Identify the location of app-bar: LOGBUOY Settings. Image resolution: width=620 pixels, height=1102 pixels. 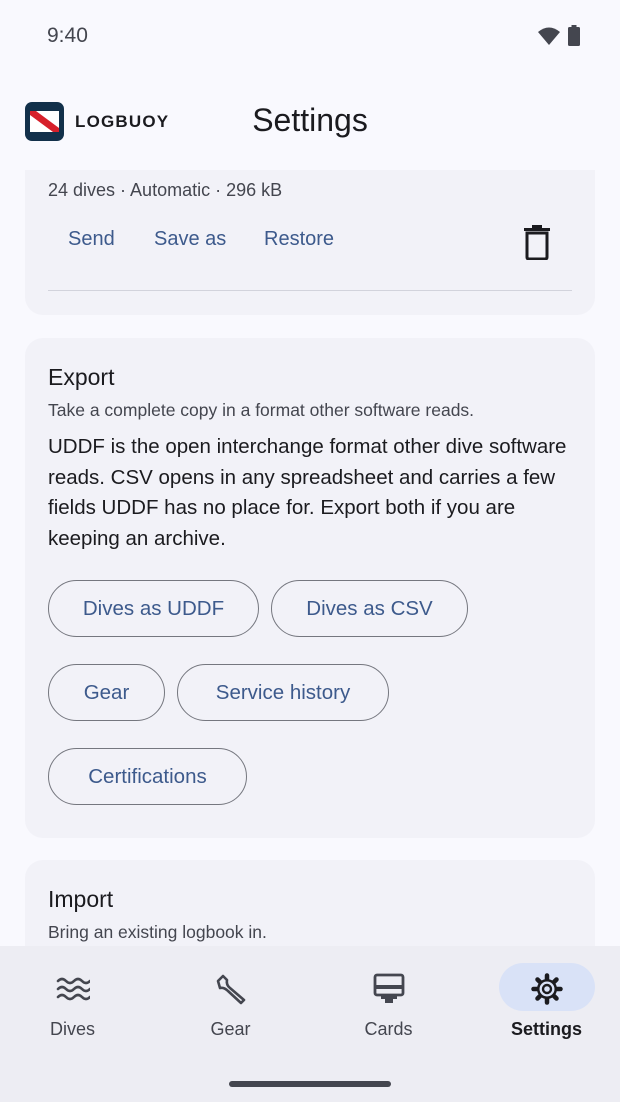
(310, 121).